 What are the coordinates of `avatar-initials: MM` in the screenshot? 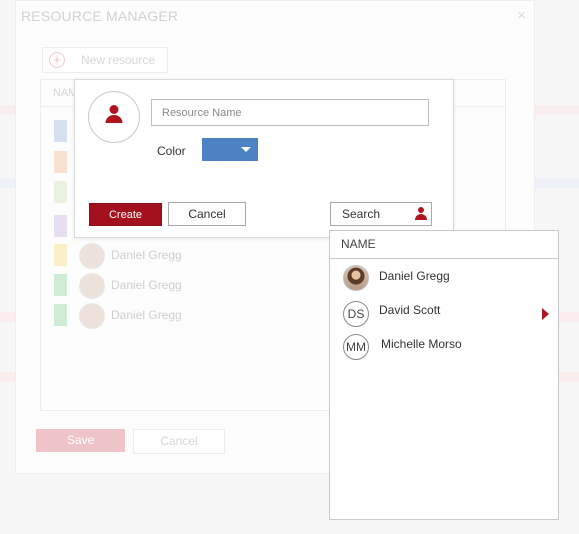 It's located at (356, 347).